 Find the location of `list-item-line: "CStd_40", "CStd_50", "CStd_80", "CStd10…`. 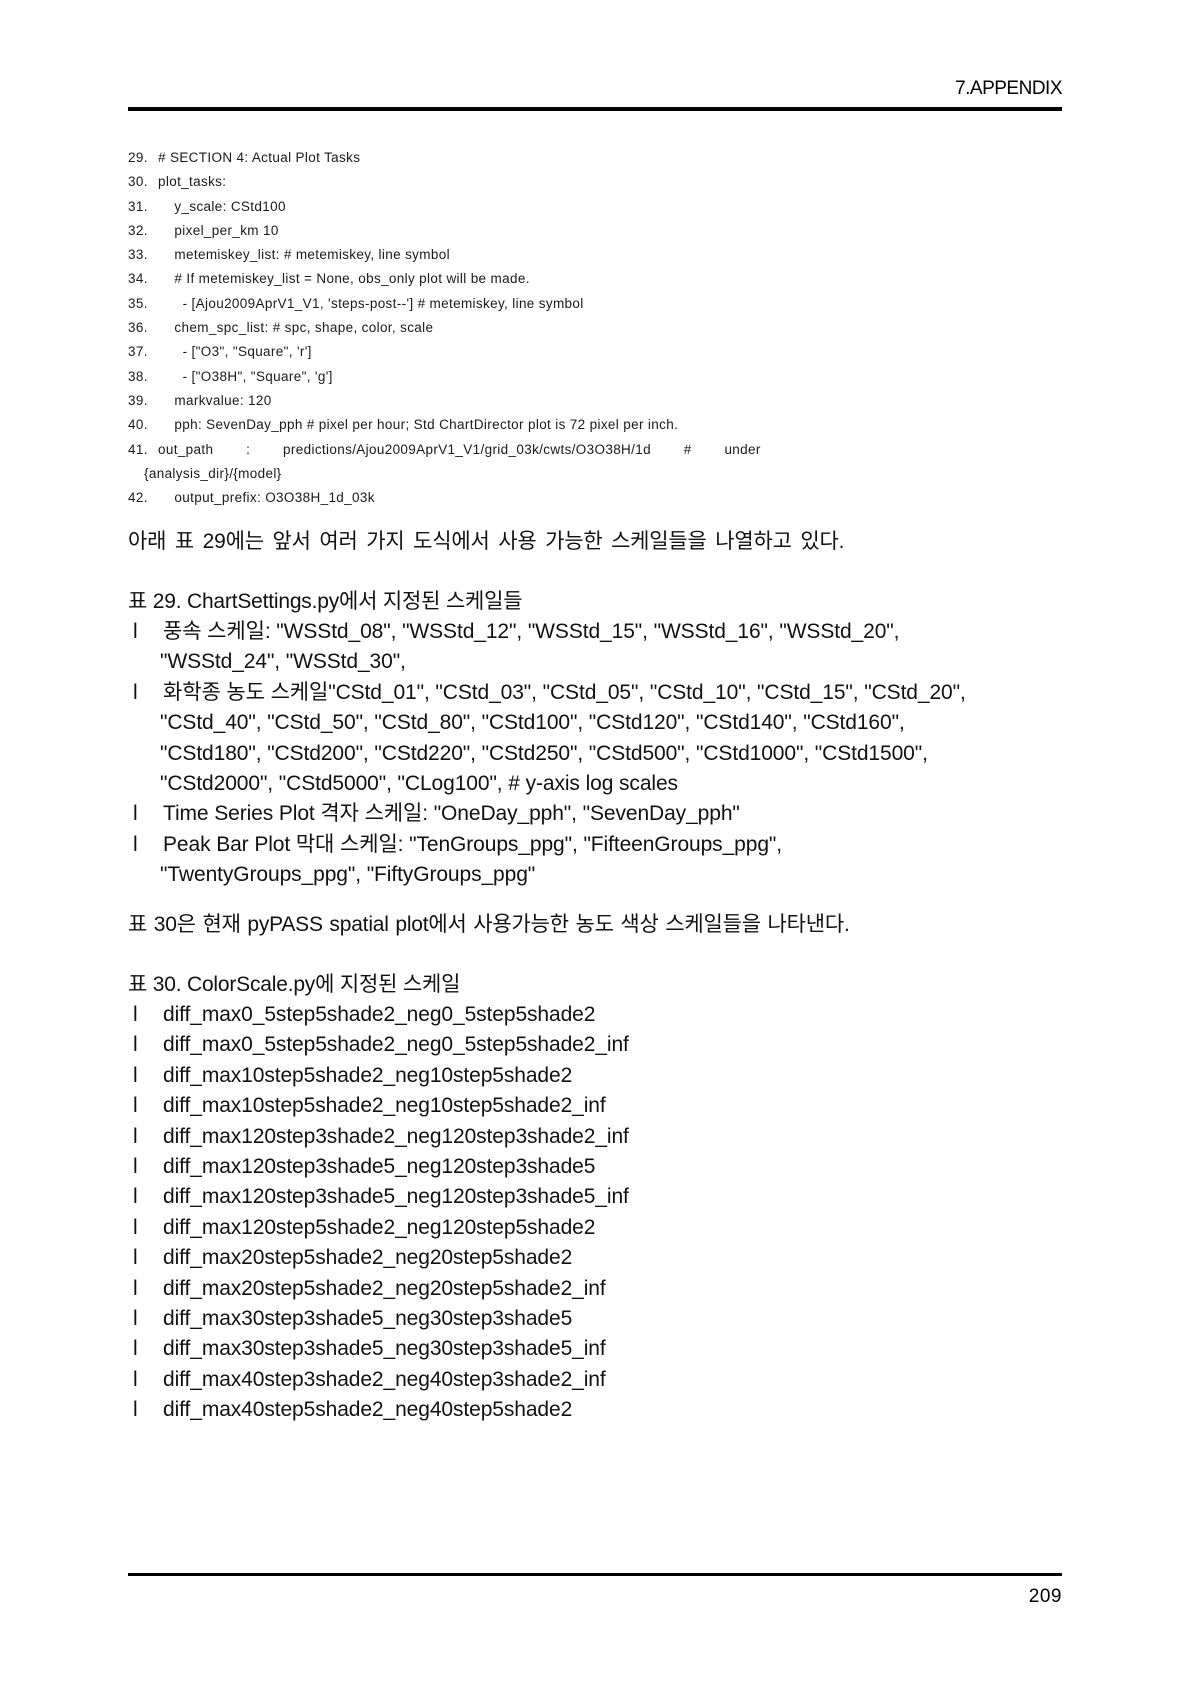

list-item-line: "CStd_40", "CStd_50", "CStd_80", "CStd10… is located at coordinates (532, 723).